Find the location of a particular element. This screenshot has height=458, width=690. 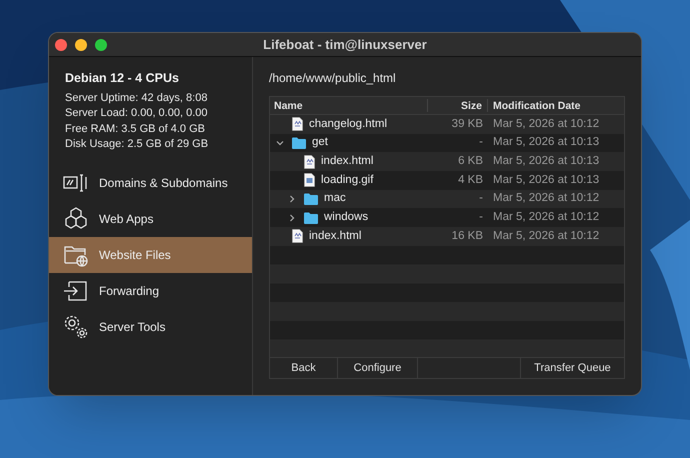

column-header: Modification Date is located at coordinates (556, 105).